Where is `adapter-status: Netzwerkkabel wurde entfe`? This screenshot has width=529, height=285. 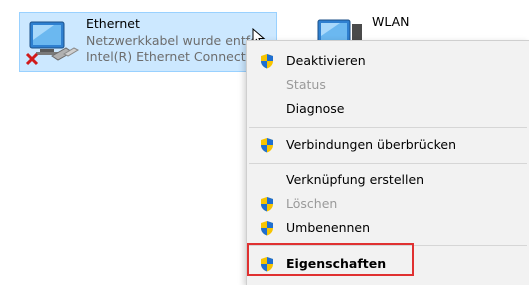 adapter-status: Netzwerkkabel wurde entfe is located at coordinates (172, 40).